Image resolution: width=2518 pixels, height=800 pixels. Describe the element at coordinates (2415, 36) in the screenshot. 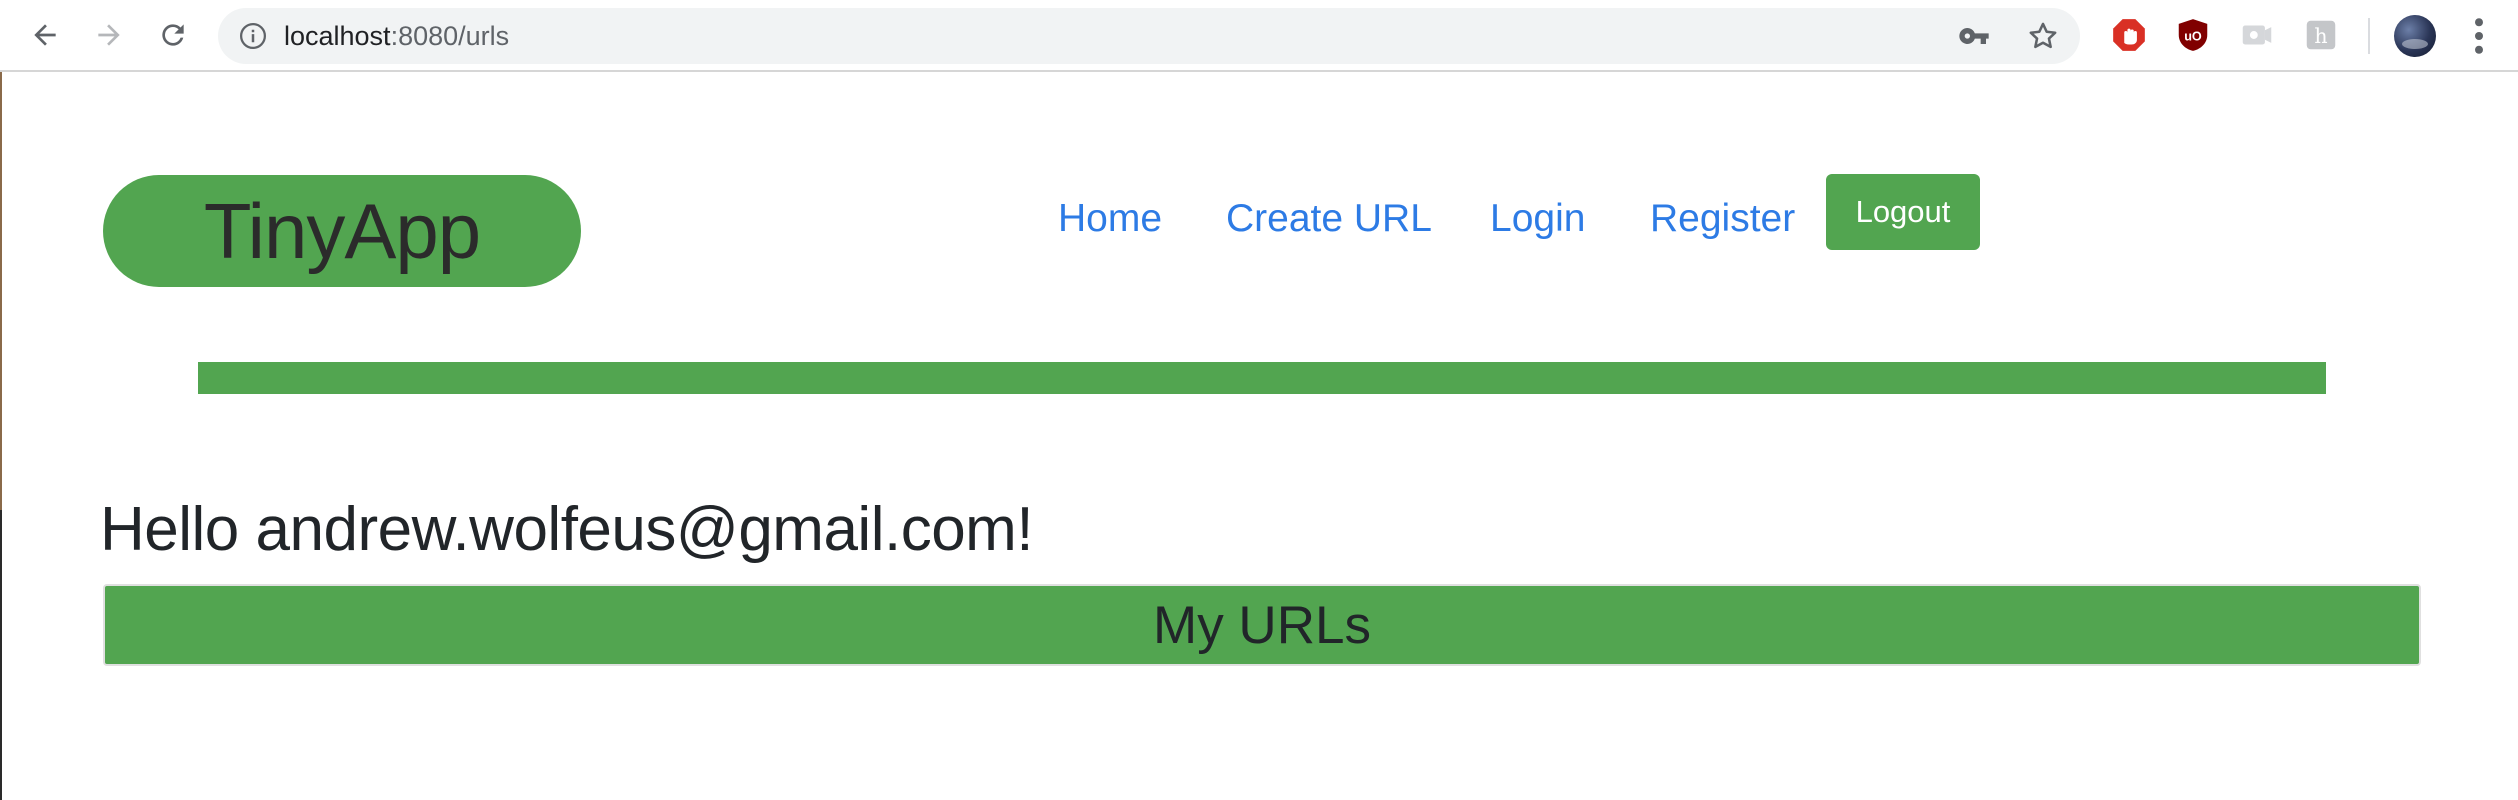

I see `profile-avatar` at that location.